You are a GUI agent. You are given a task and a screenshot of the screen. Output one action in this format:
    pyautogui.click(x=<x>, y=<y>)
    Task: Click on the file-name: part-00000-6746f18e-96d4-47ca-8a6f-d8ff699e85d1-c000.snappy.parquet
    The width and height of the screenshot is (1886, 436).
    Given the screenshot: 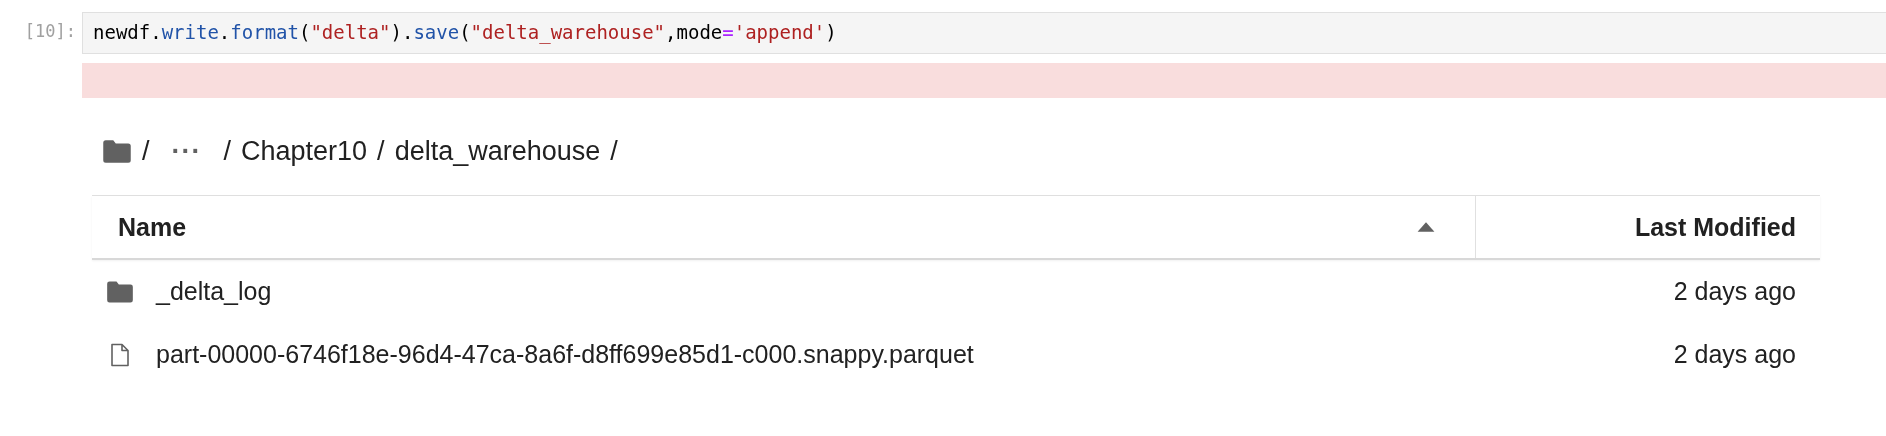 What is the action you would take?
    pyautogui.click(x=565, y=354)
    